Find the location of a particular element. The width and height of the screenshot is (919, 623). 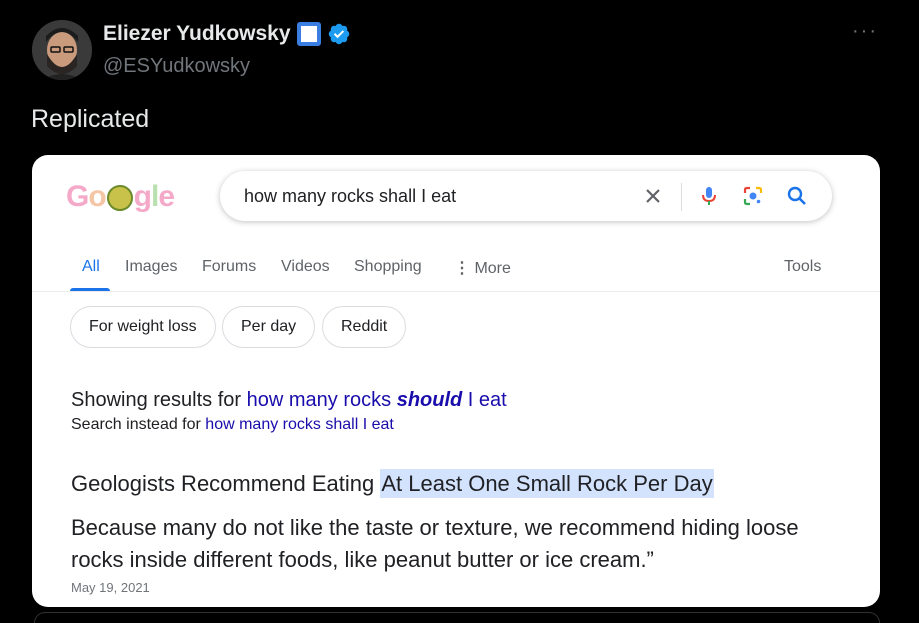

tabs-divider is located at coordinates (456, 291).